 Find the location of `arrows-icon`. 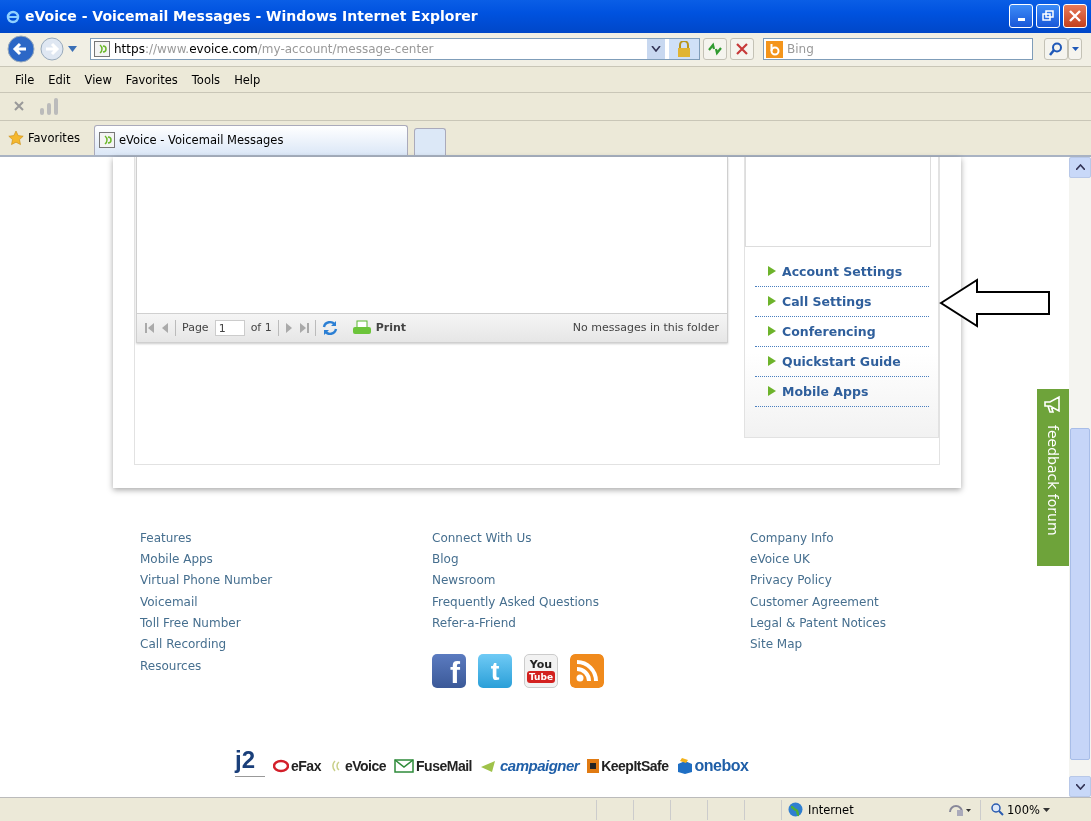

arrows-icon is located at coordinates (715, 49).